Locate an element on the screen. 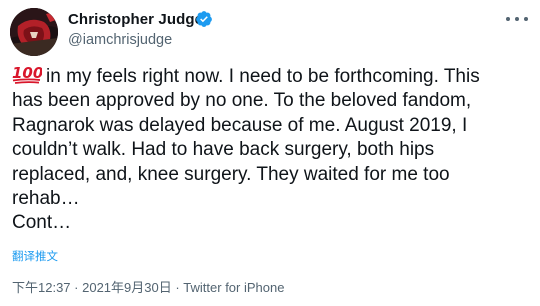 The width and height of the screenshot is (540, 306). tweet-source: Twitter for iPhone is located at coordinates (233, 287).